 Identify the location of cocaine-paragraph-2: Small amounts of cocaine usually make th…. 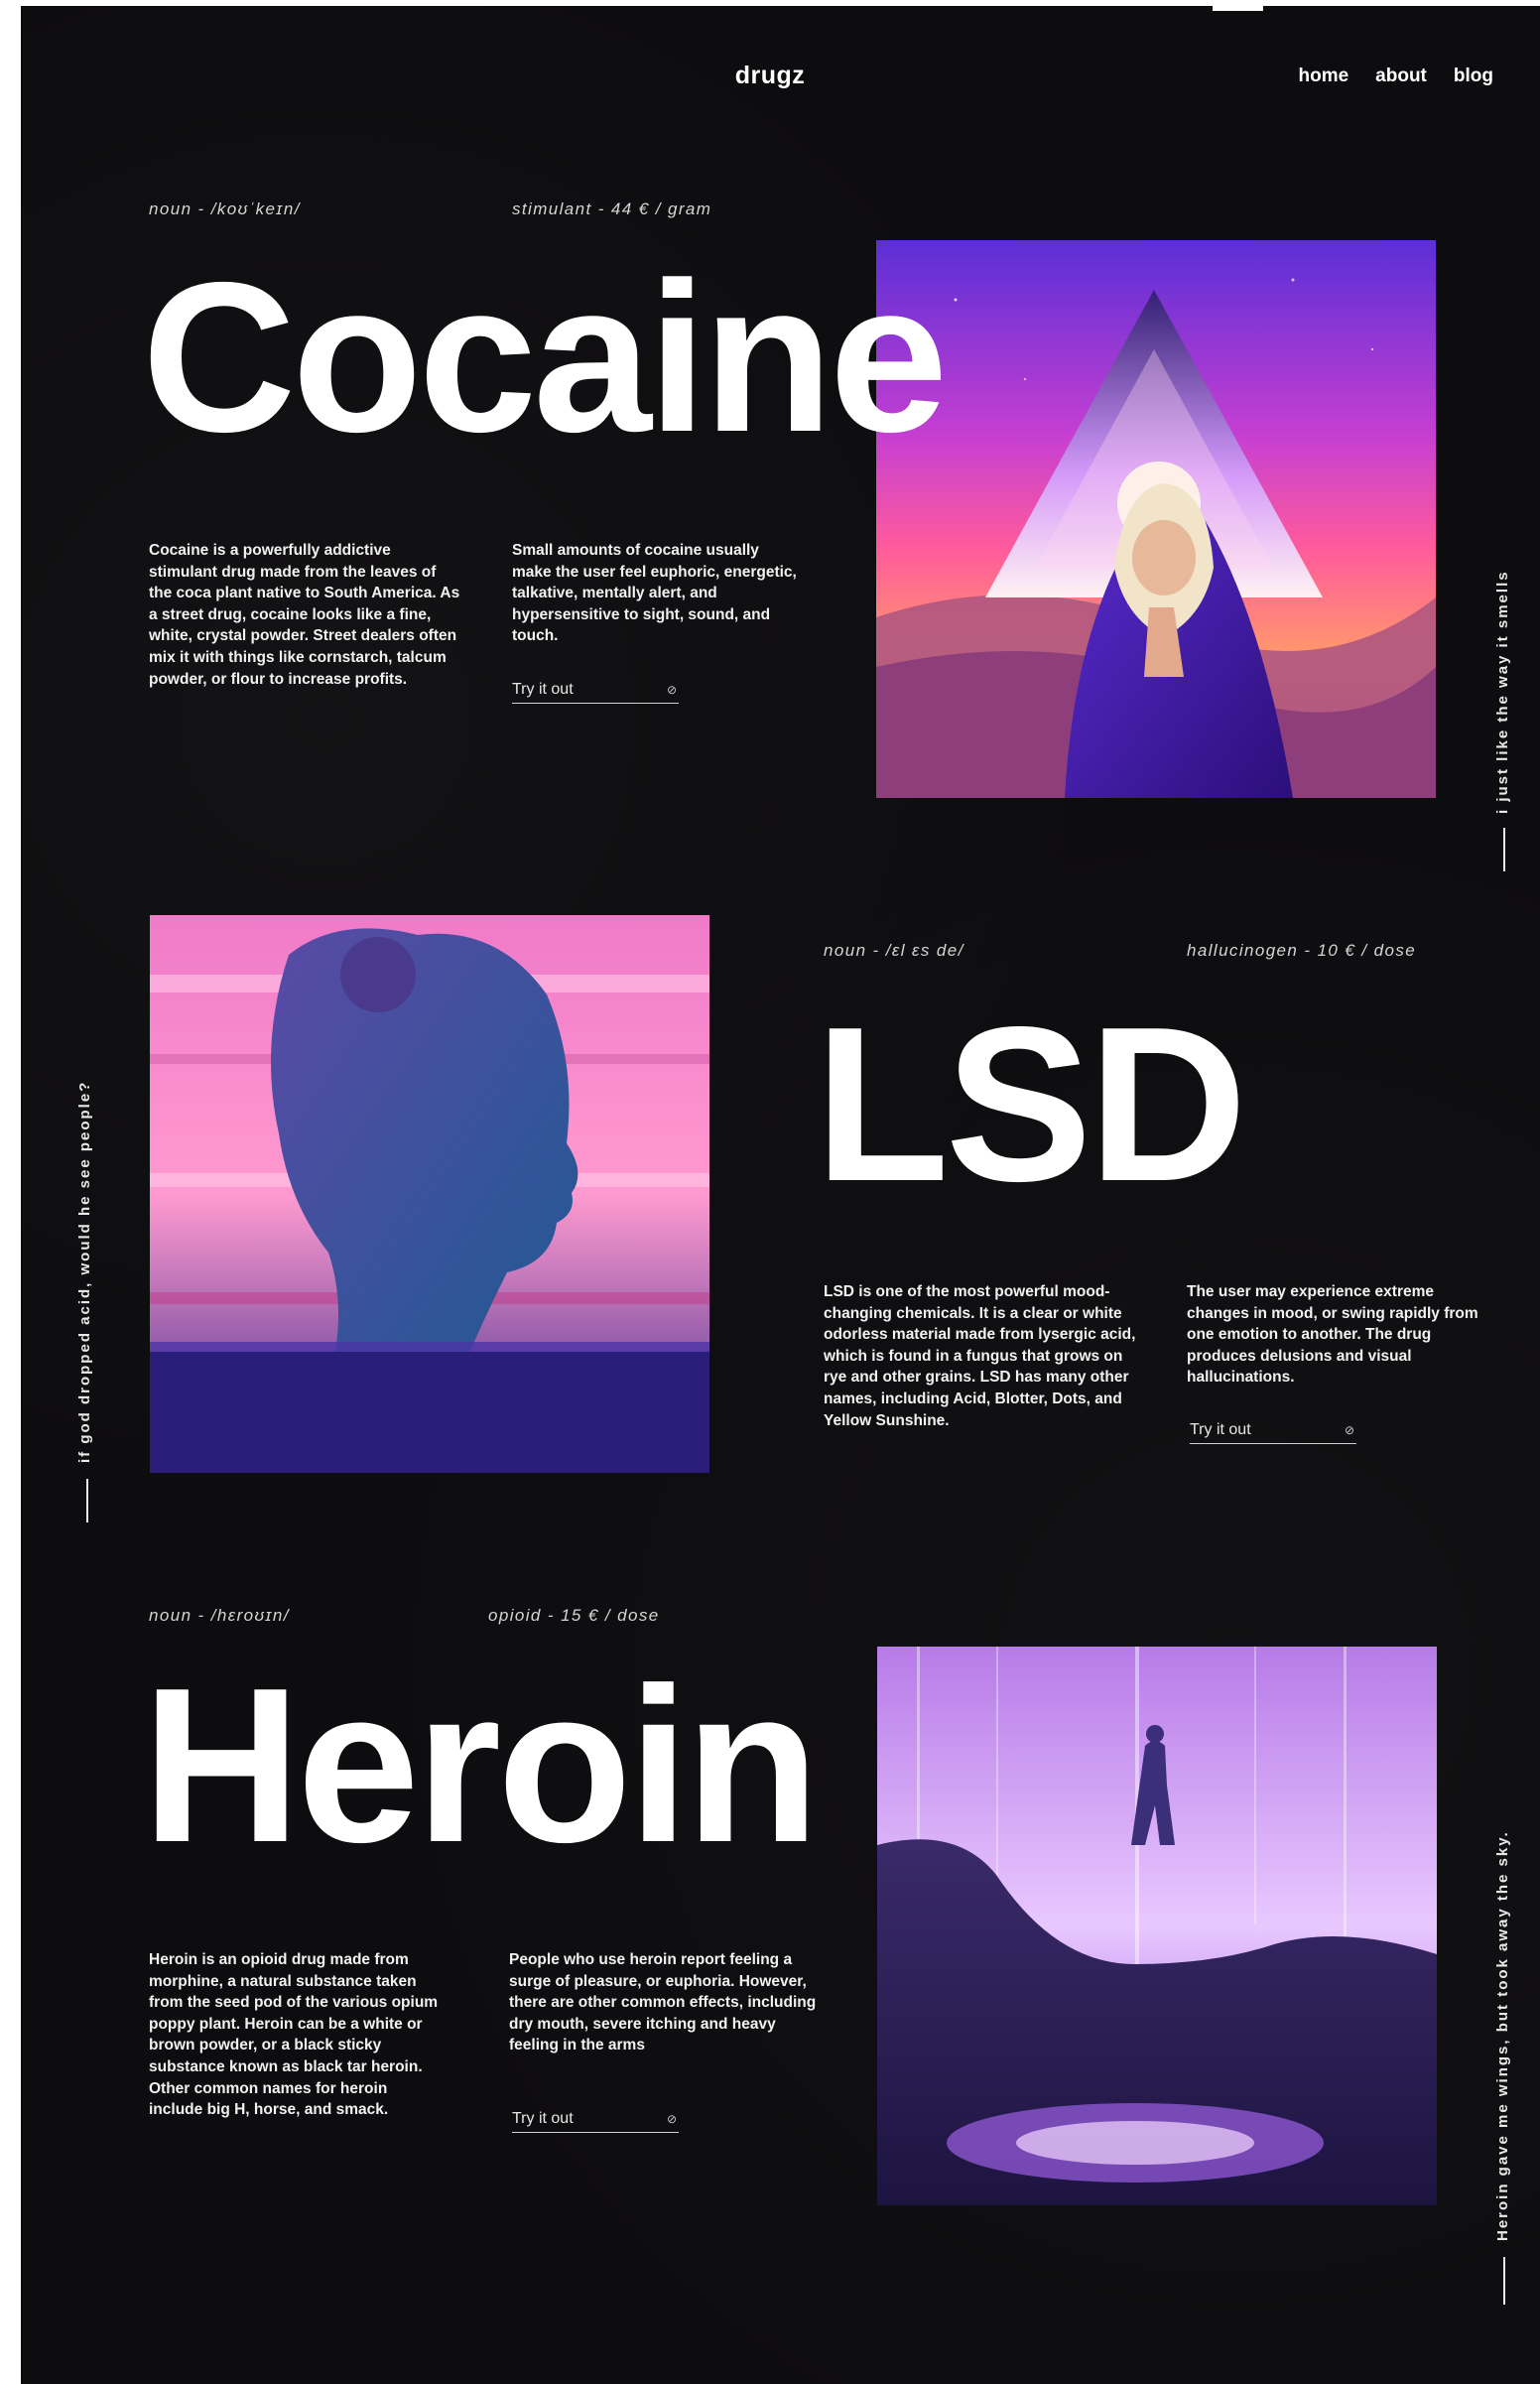
(654, 593).